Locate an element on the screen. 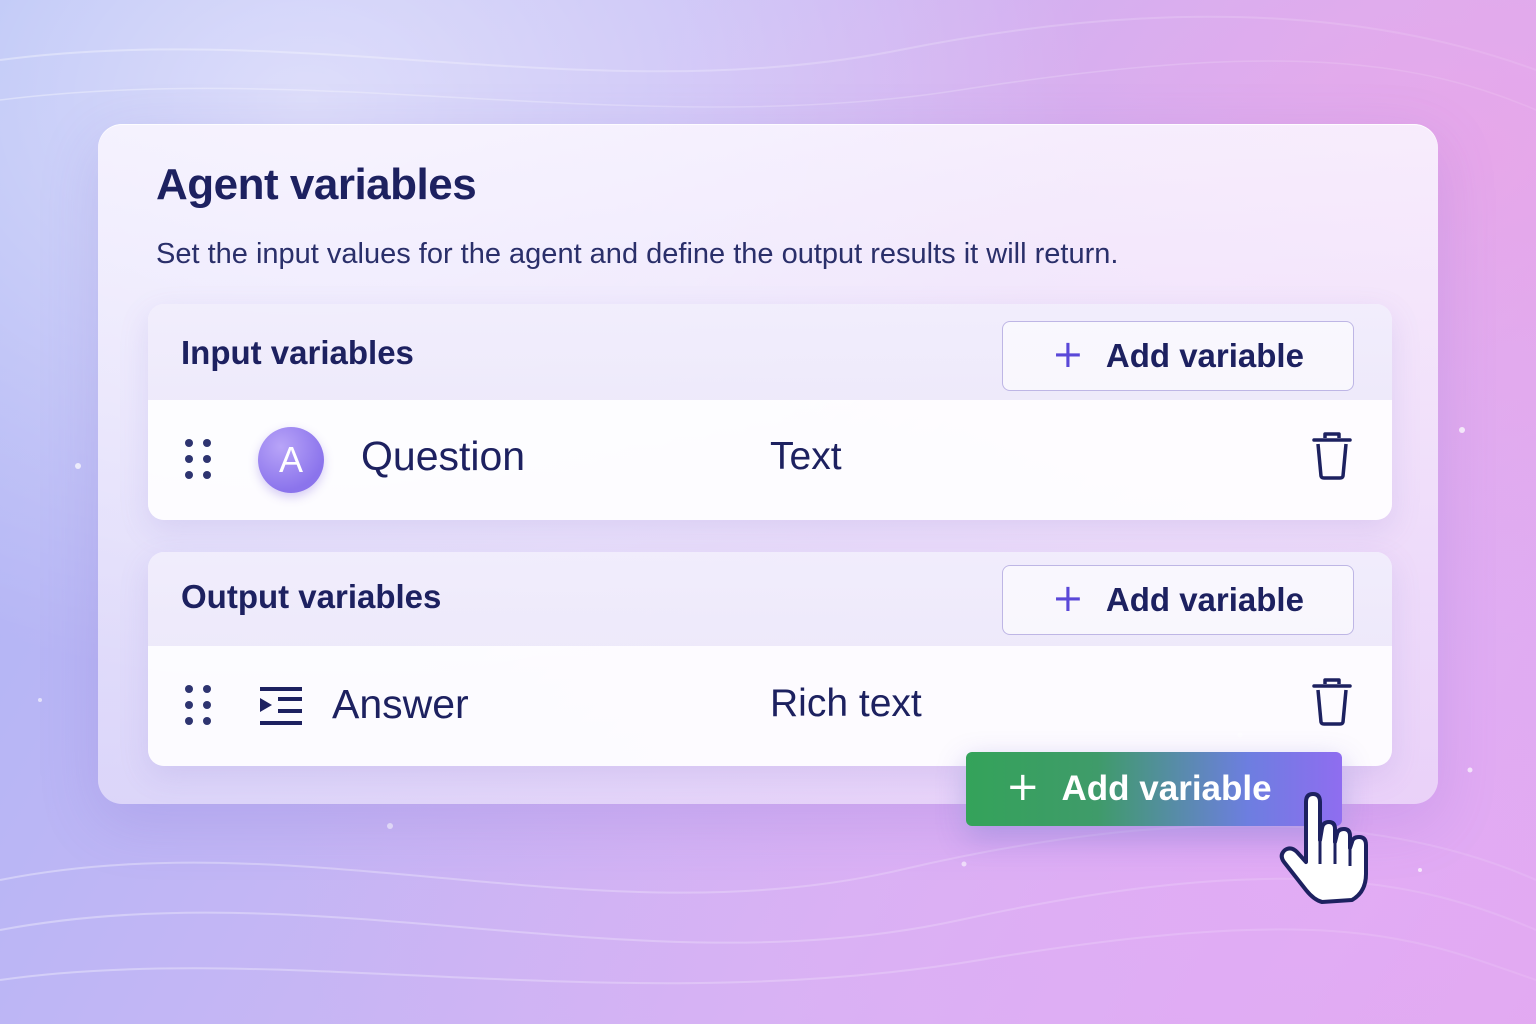 The image size is (1536, 1024). input-variables-title: Input variables is located at coordinates (297, 352).